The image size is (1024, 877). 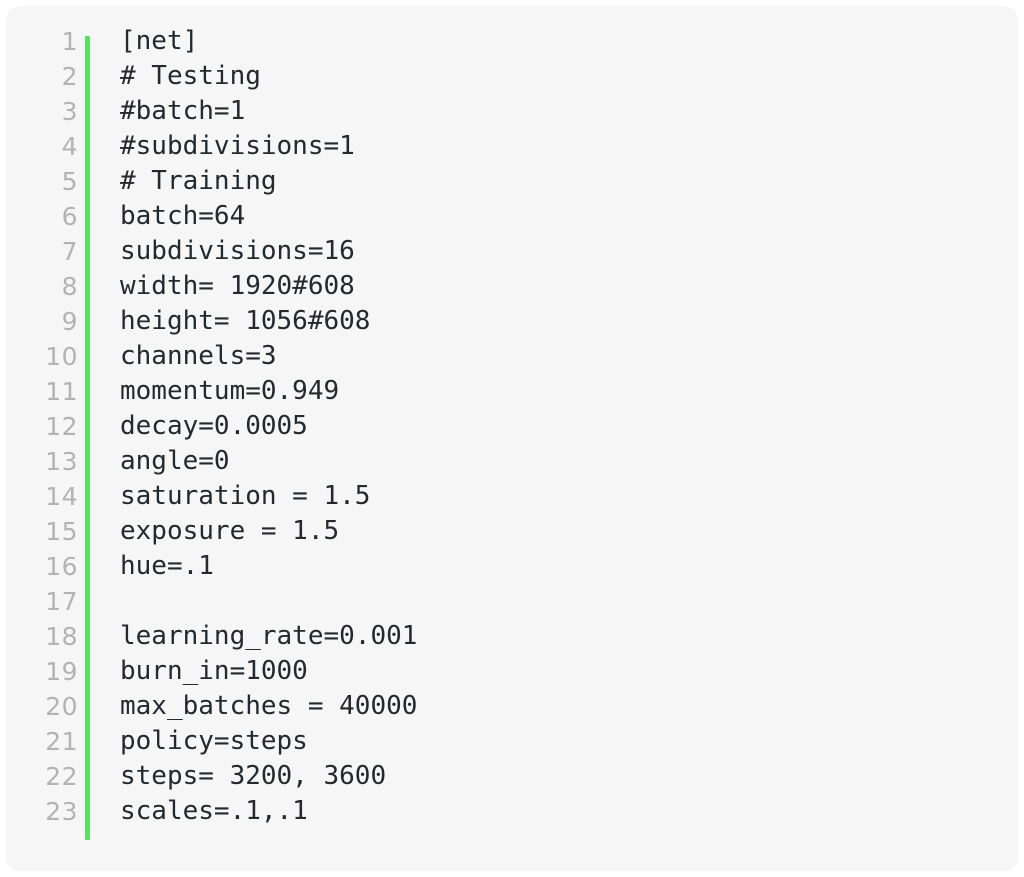 What do you see at coordinates (245, 496) in the screenshot?
I see `line-text: saturation = 1.5` at bounding box center [245, 496].